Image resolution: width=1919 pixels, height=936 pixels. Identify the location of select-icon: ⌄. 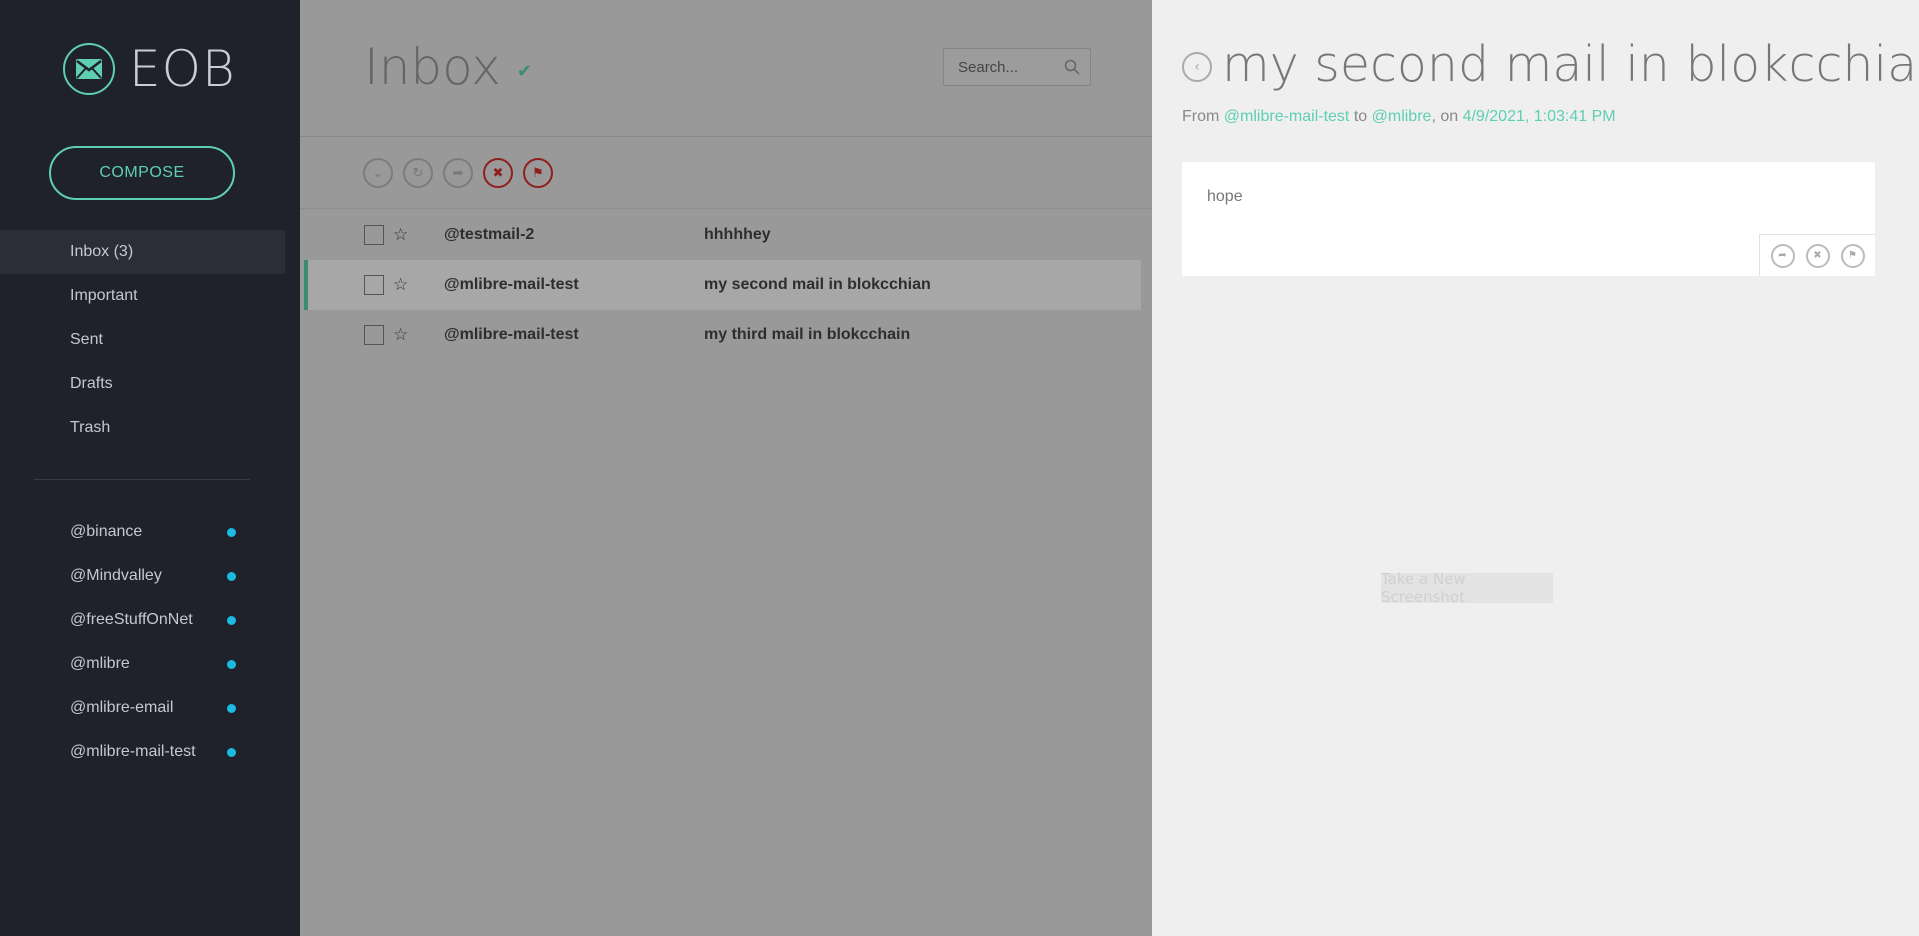
(378, 173).